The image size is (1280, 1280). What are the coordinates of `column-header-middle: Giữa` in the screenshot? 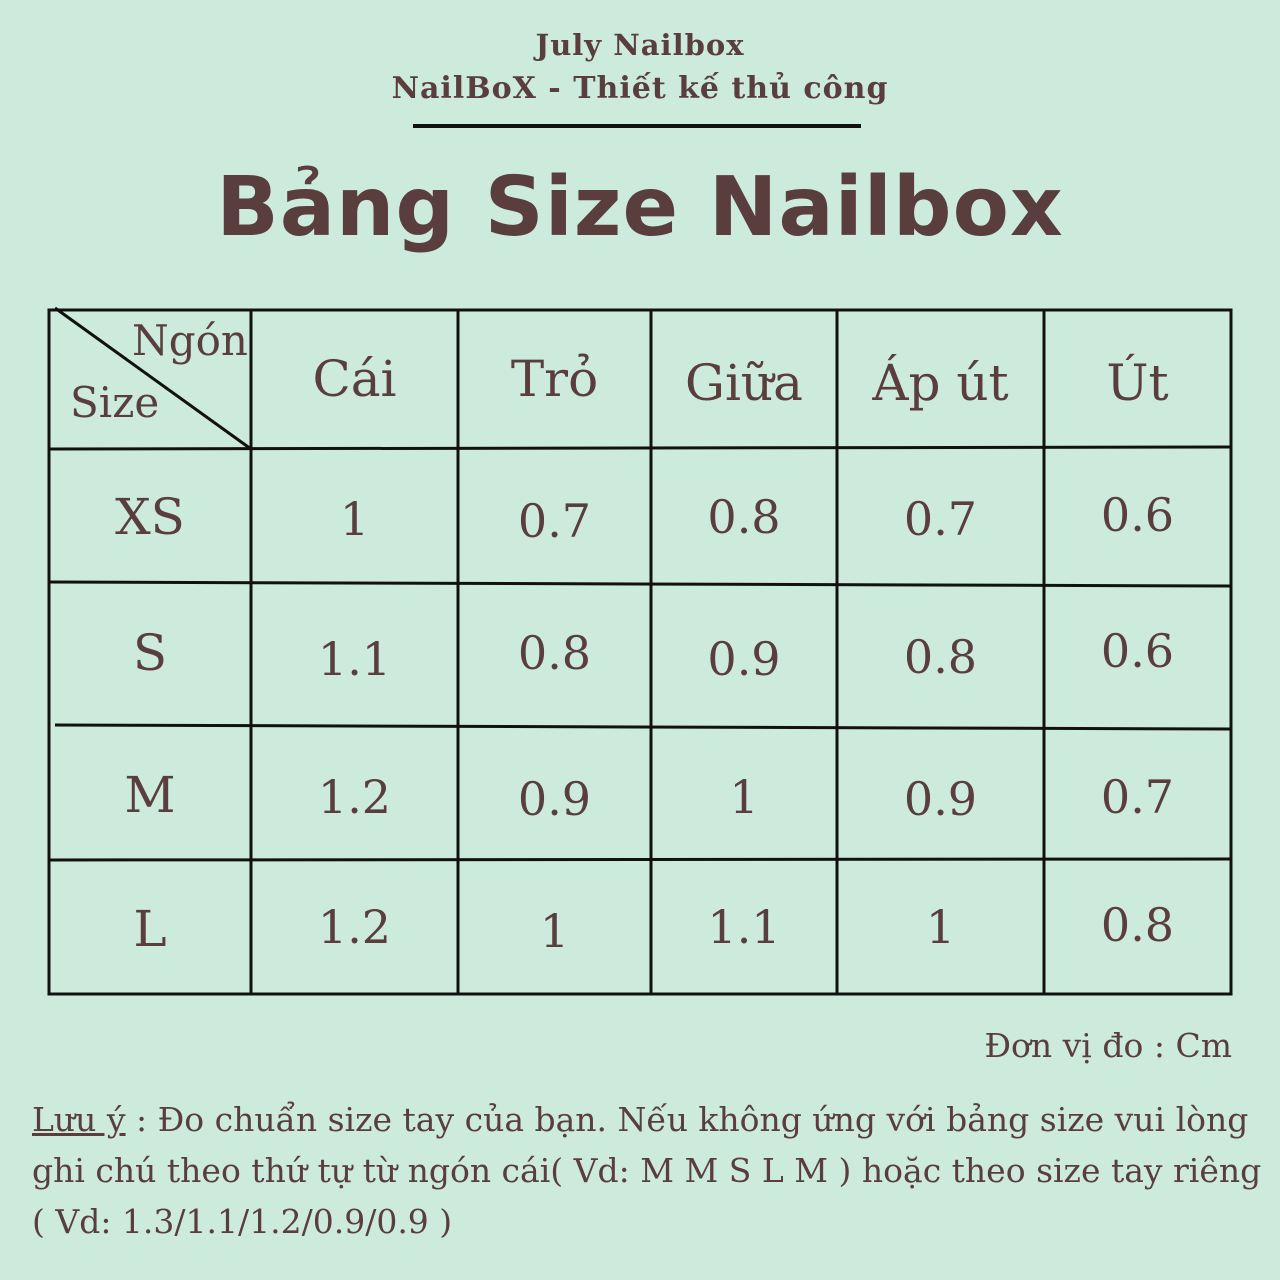 It's located at (744, 383).